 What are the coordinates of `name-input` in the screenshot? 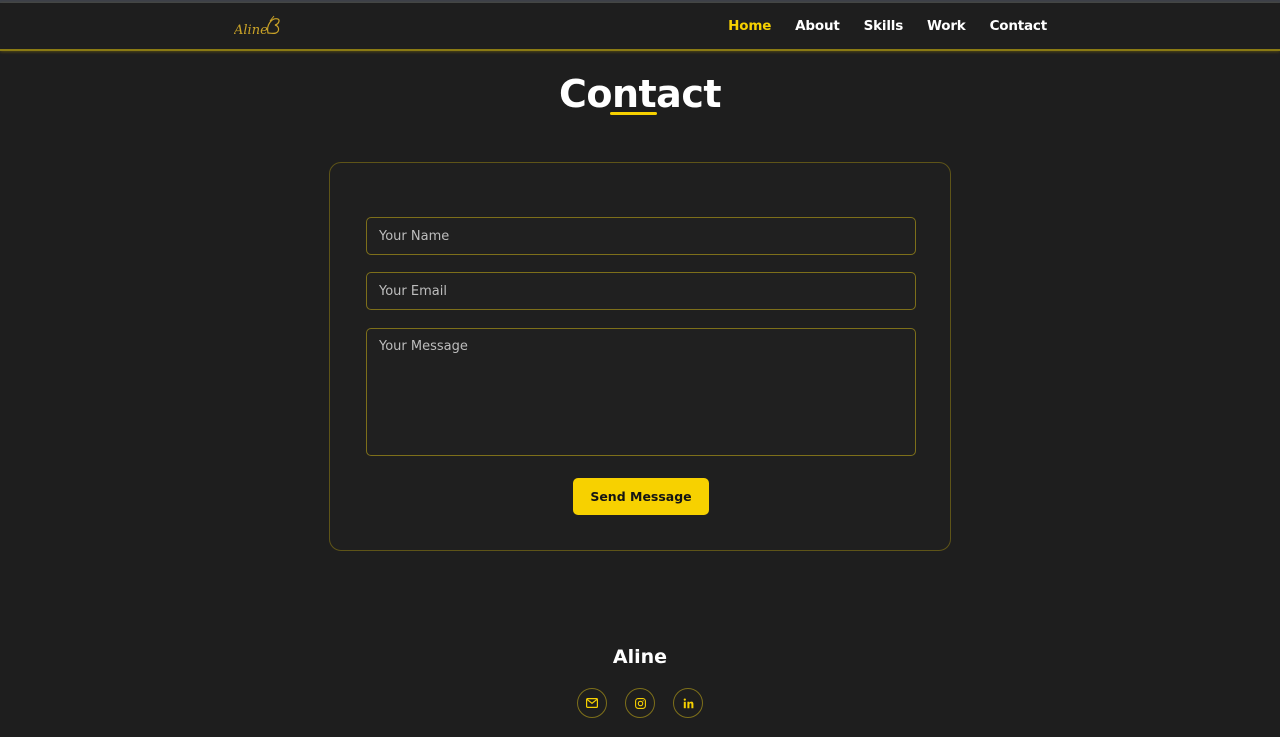 It's located at (641, 236).